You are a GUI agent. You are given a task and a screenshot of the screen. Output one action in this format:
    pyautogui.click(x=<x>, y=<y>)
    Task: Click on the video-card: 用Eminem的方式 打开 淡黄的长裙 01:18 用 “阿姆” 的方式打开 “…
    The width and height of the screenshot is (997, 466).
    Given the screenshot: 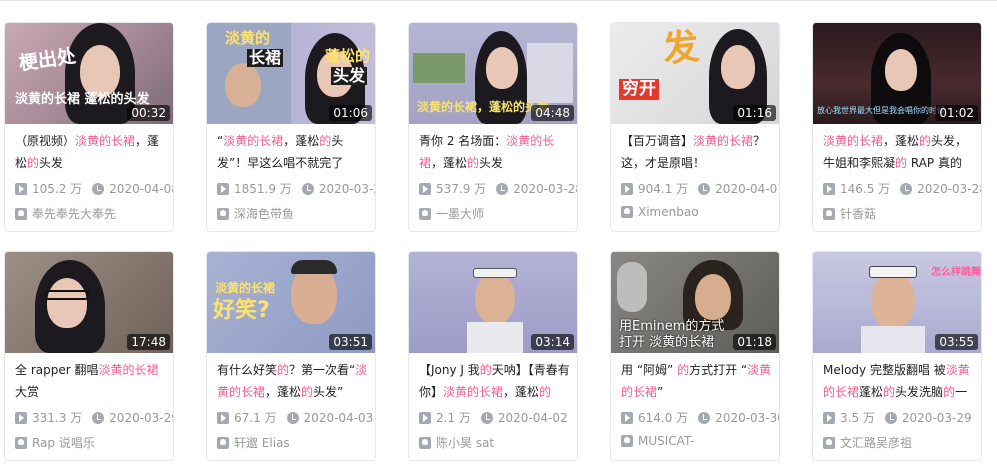 What is the action you would take?
    pyautogui.click(x=695, y=356)
    